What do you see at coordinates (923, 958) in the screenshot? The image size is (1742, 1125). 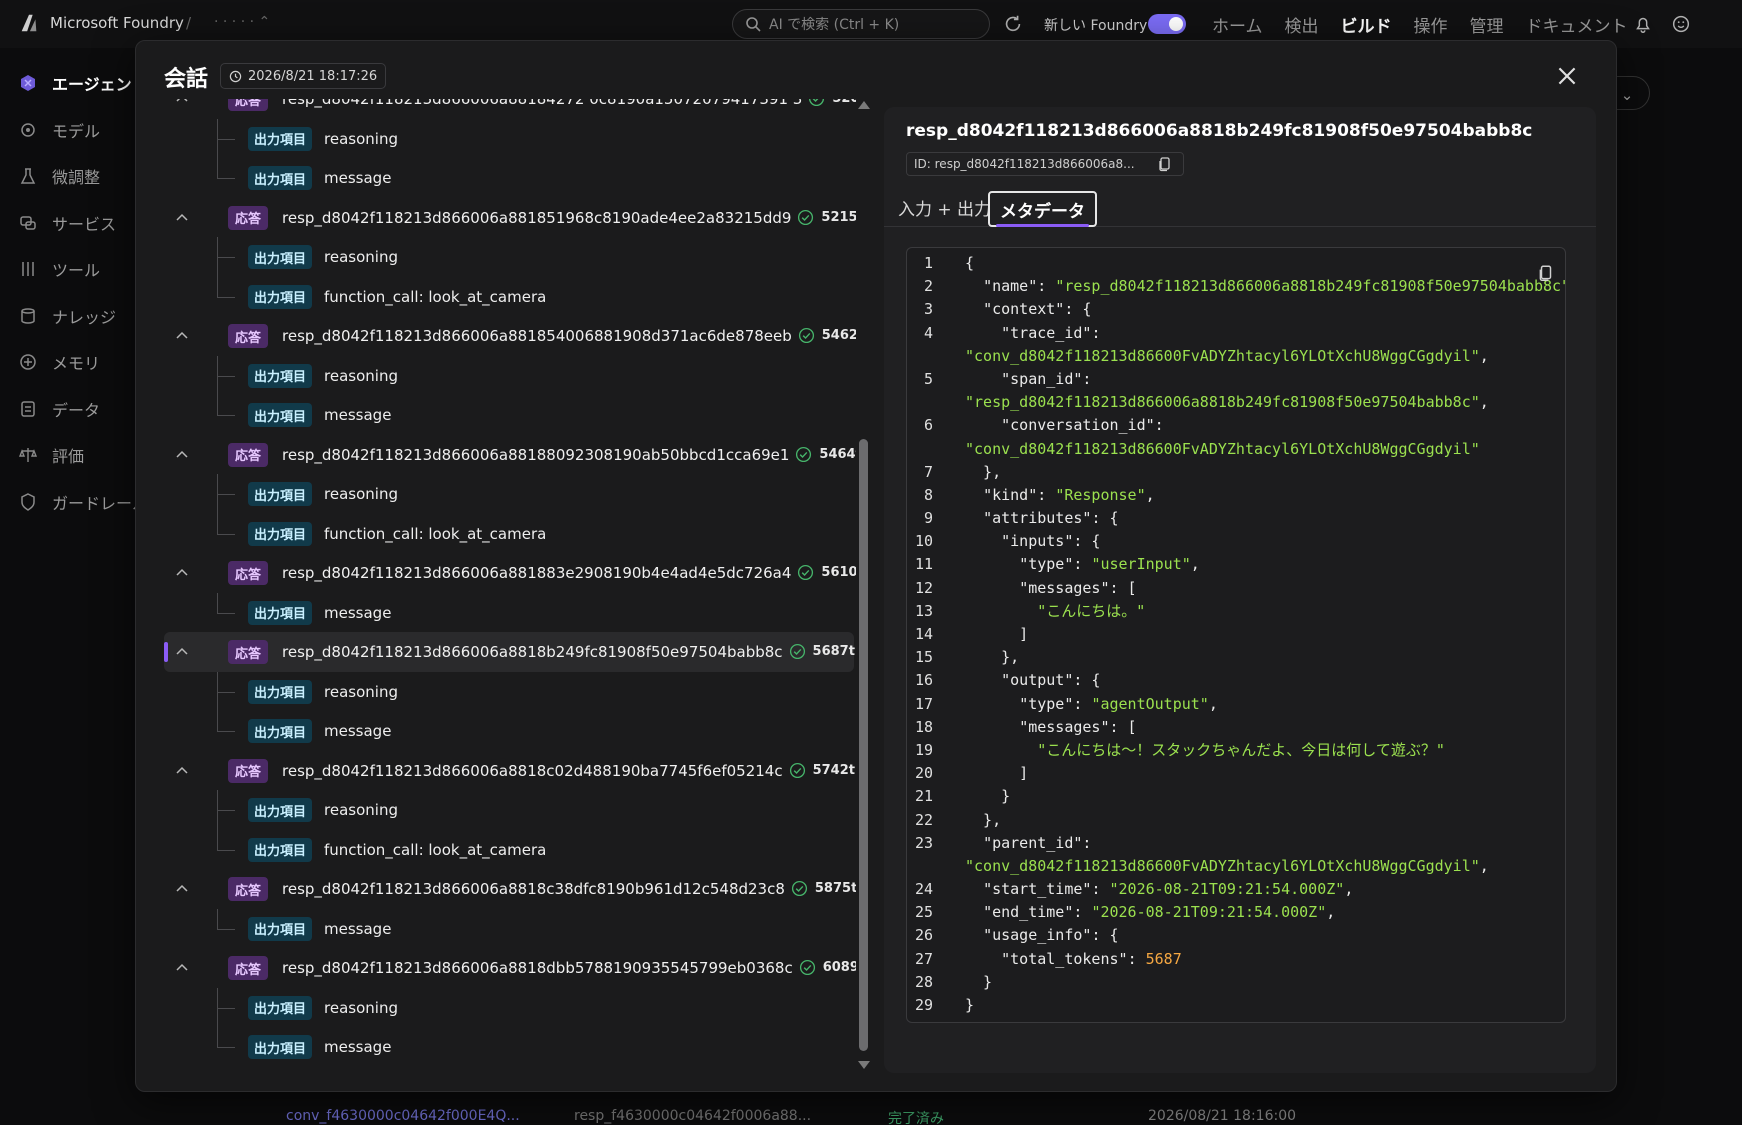 I see `line-number: 27` at bounding box center [923, 958].